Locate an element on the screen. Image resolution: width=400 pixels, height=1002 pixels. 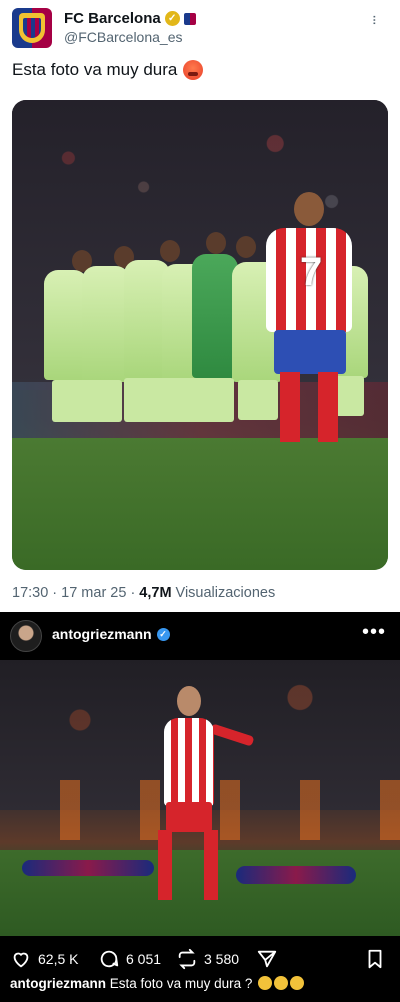
pitch-grass is located at coordinates (200, 504).